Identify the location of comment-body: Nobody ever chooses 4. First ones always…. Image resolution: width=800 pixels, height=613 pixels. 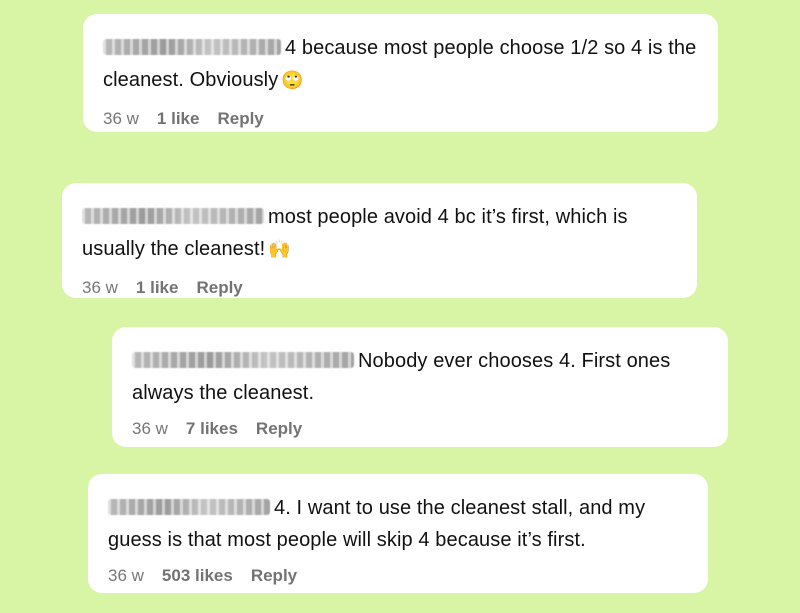
(420, 377).